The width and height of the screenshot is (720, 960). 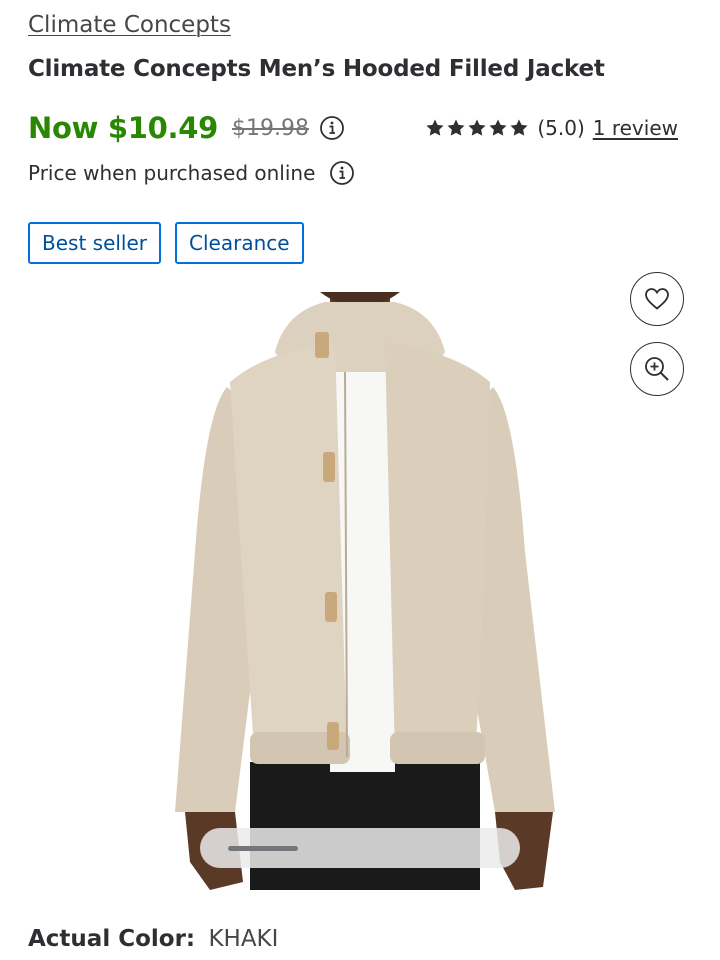 I want to click on badge-clearance: Clearance, so click(x=239, y=243).